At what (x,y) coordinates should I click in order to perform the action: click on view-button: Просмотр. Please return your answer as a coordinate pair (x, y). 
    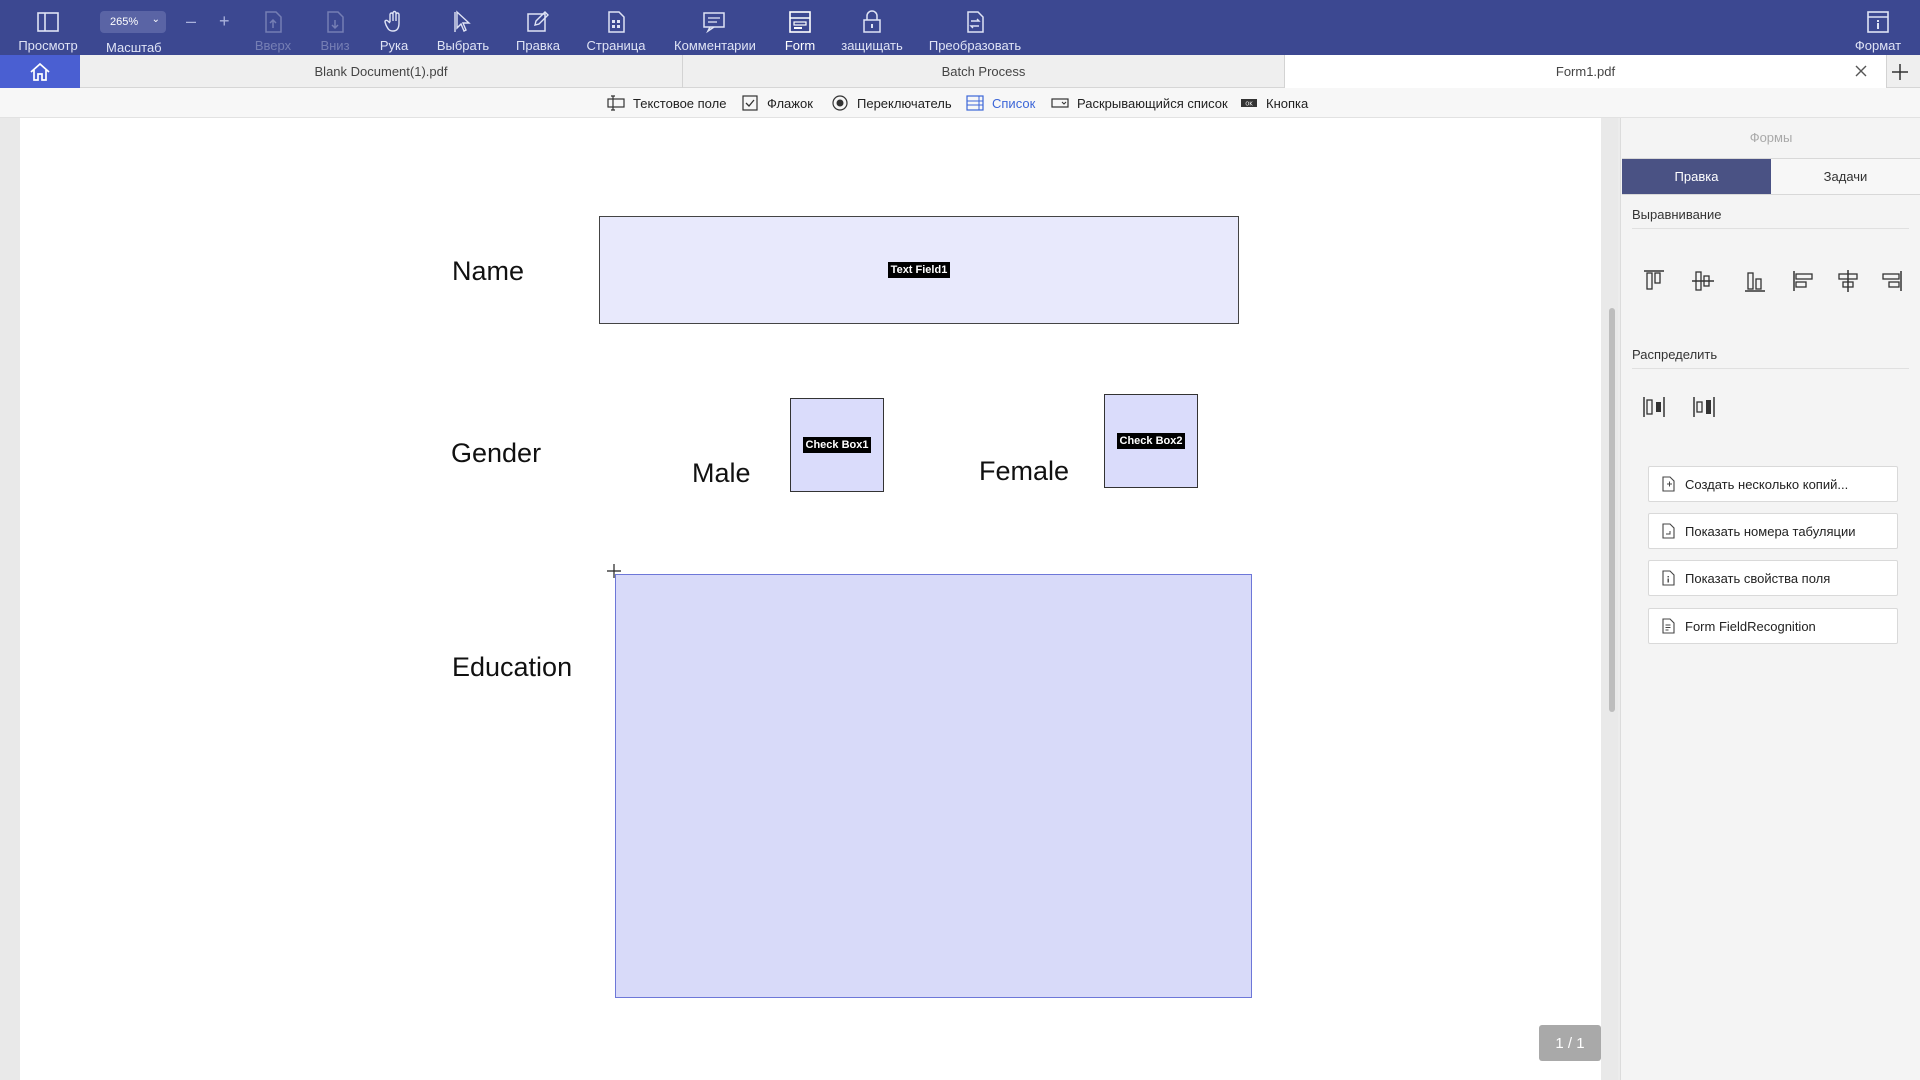
    Looking at the image, I should click on (48, 27).